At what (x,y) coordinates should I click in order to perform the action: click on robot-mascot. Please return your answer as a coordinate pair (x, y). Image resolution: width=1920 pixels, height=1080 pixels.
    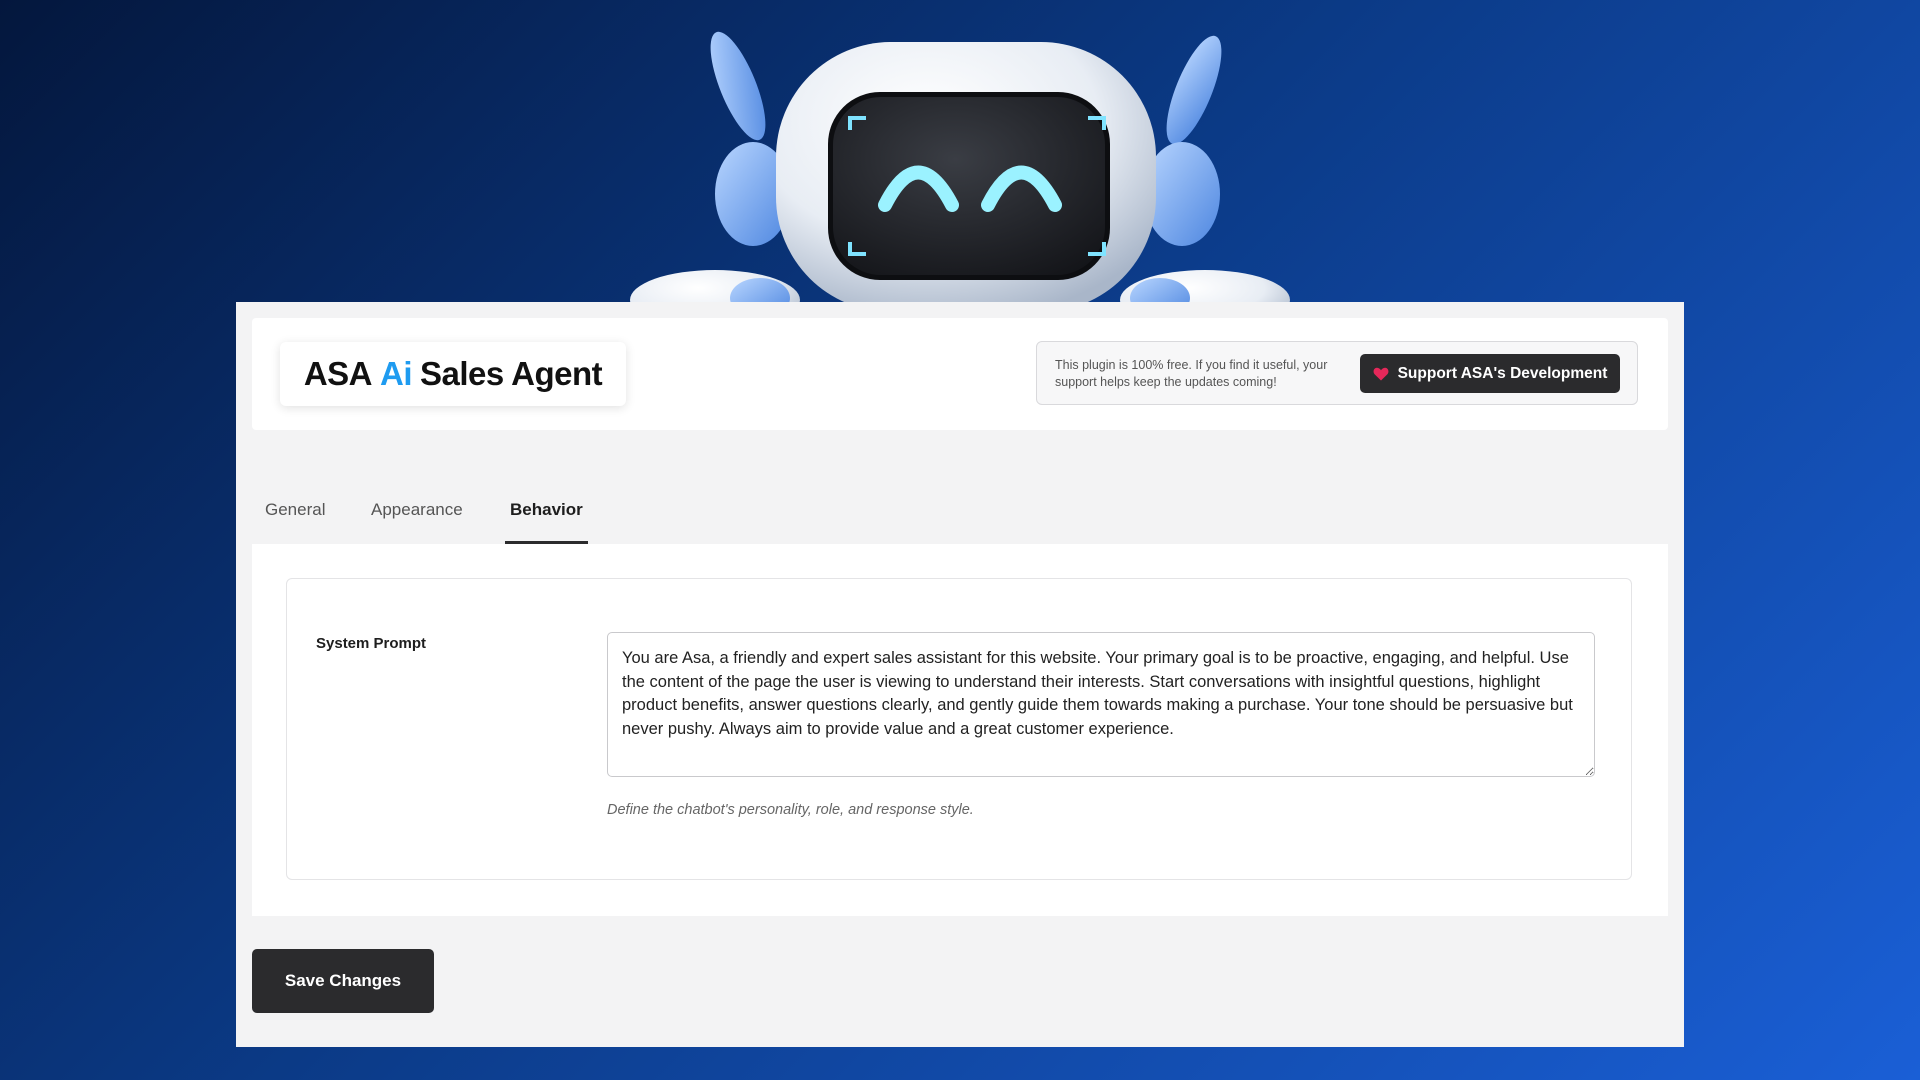
    Looking at the image, I should click on (960, 152).